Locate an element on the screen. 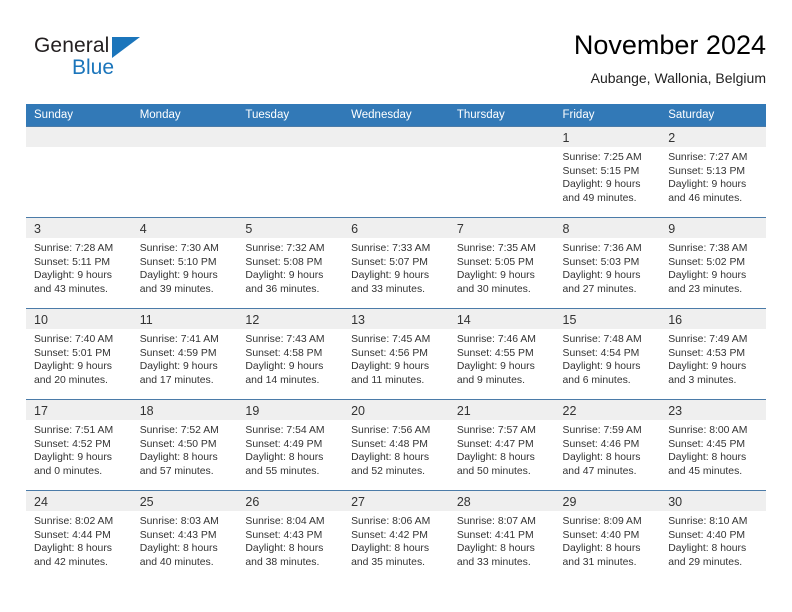 This screenshot has width=792, height=612. day-number: 6 is located at coordinates (355, 229).